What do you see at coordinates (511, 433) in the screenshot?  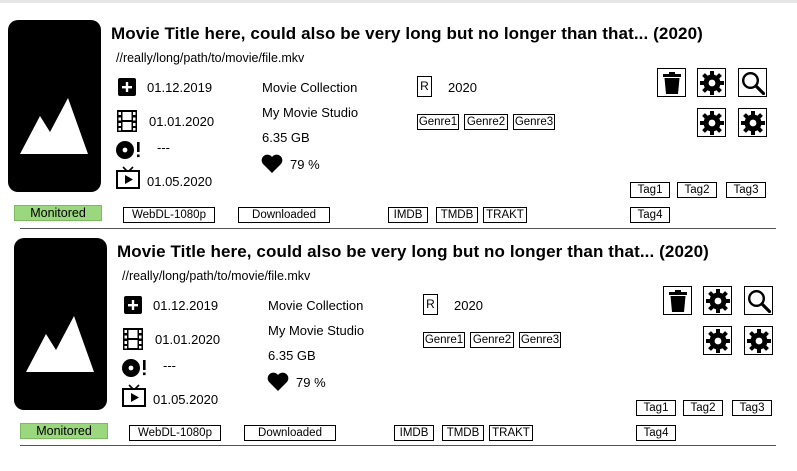 I see `trakt-link: TRAKT` at bounding box center [511, 433].